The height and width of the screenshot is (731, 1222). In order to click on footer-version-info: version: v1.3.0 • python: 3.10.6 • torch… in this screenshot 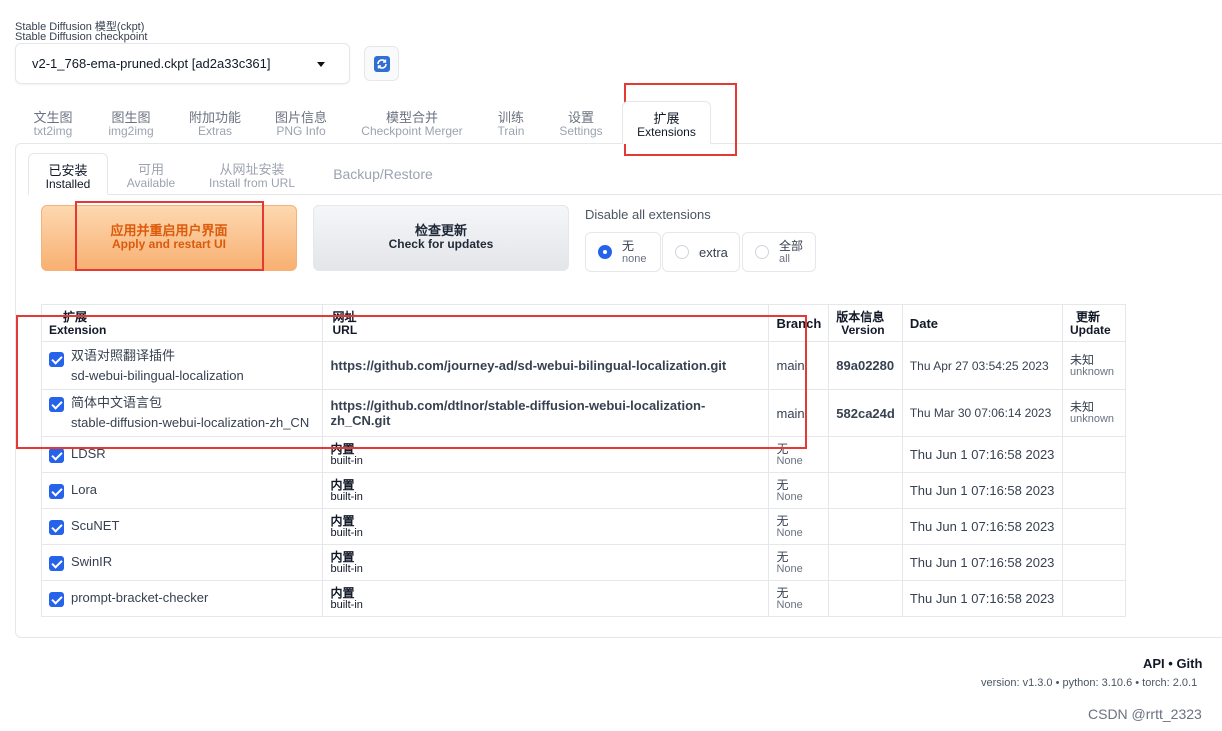, I will do `click(1089, 683)`.